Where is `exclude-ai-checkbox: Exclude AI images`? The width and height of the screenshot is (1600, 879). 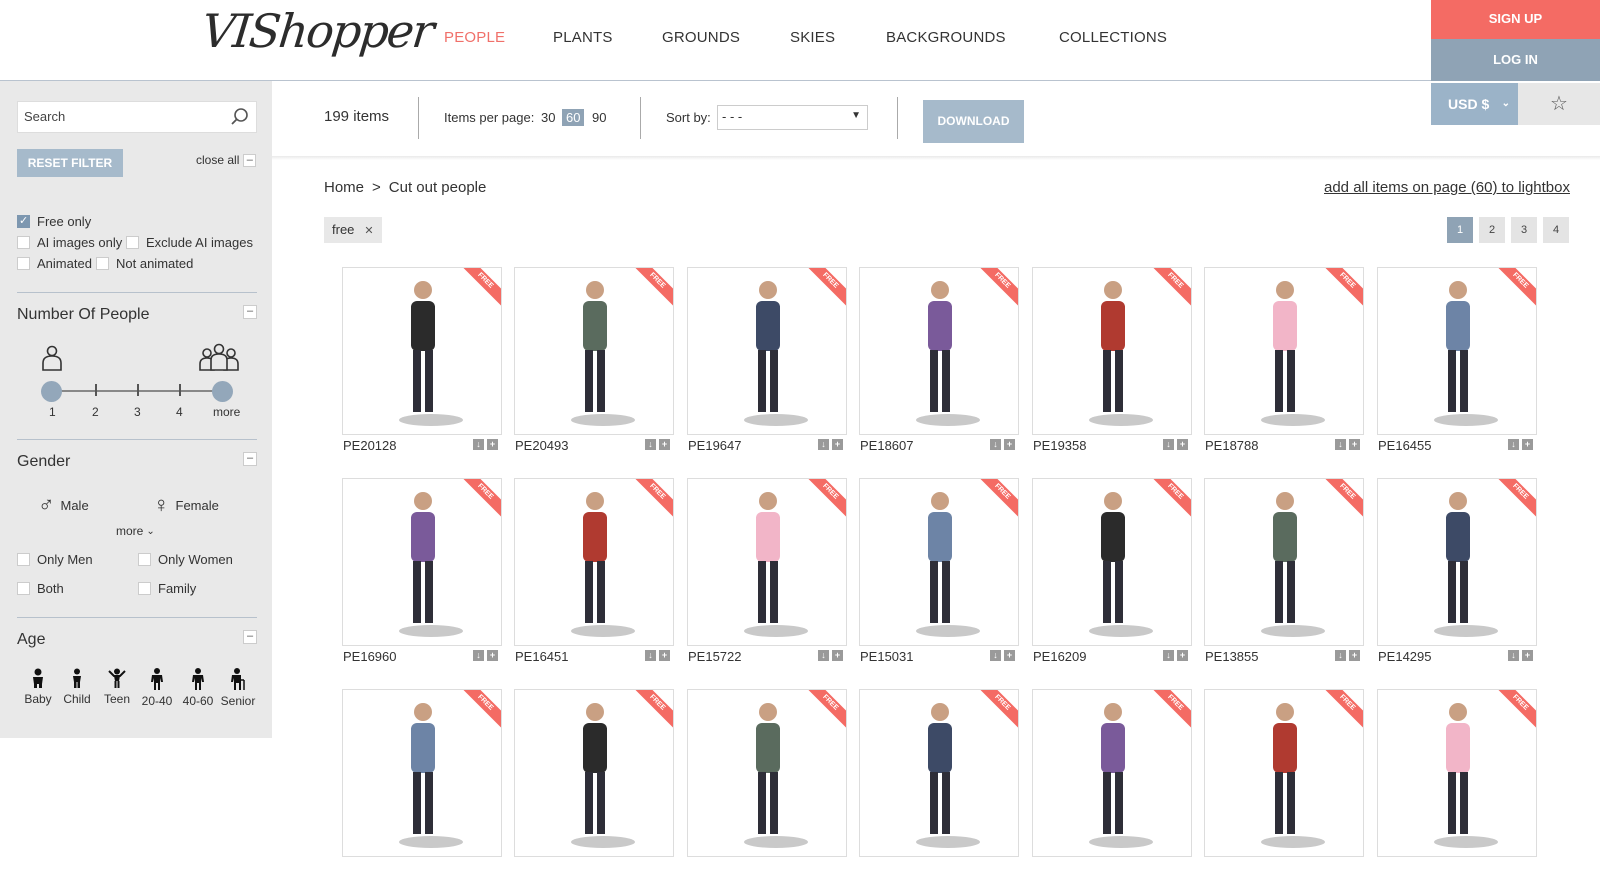
exclude-ai-checkbox: Exclude AI images is located at coordinates (189, 242).